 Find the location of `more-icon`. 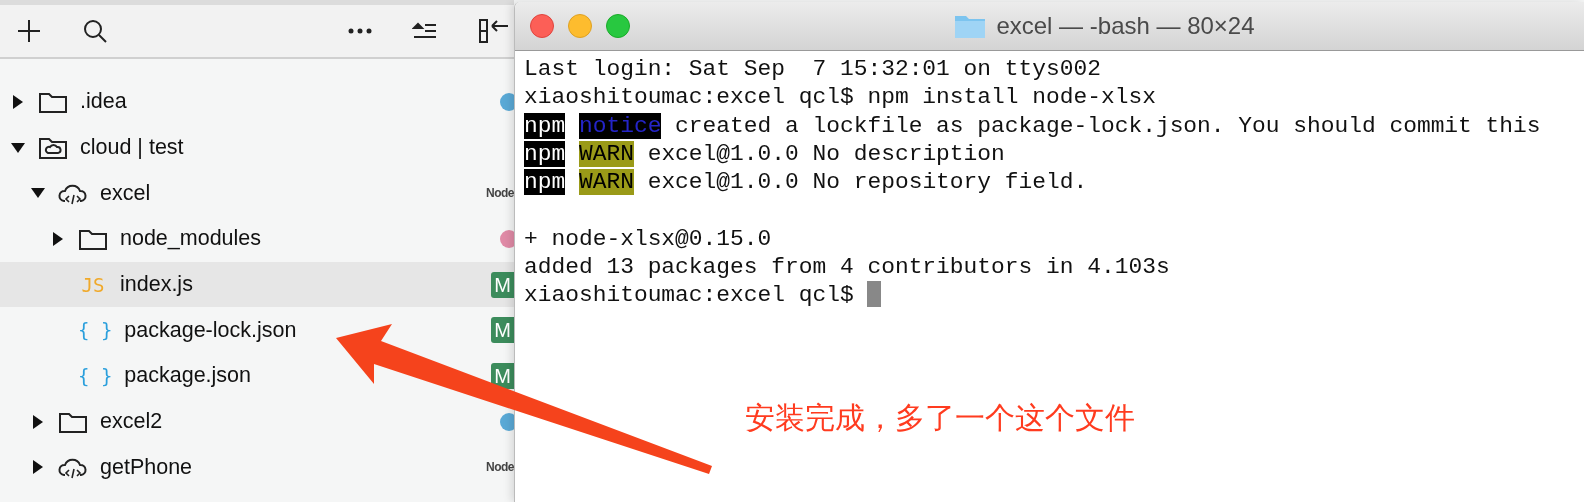

more-icon is located at coordinates (360, 31).